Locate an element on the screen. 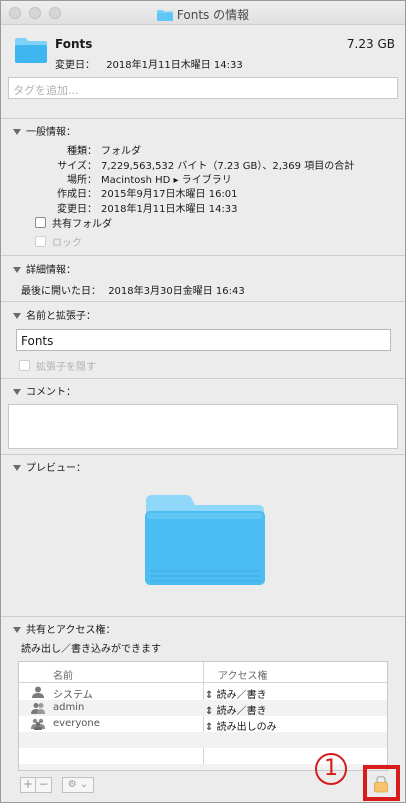 This screenshot has width=406, height=803. general-row-kind: 種類： フォルダ is located at coordinates (203, 149).